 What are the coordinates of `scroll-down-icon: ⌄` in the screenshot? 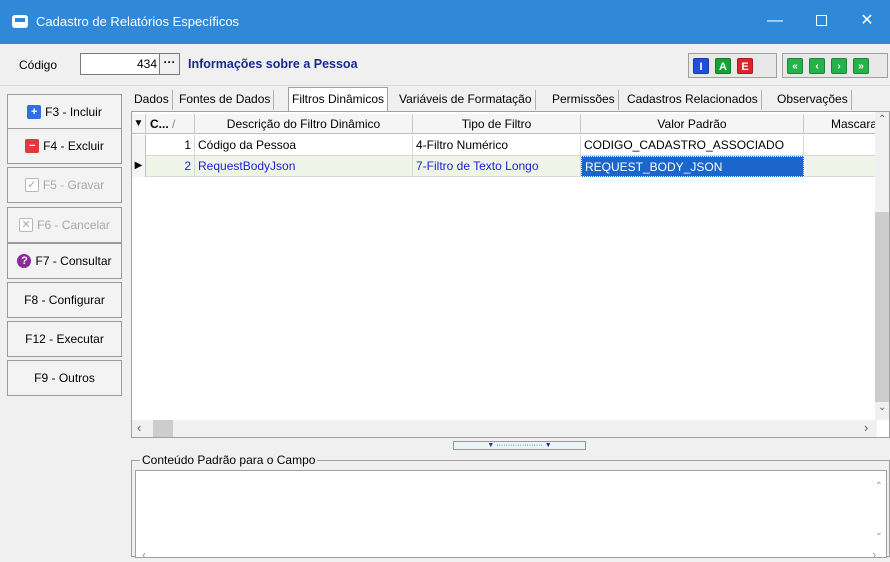 It's located at (882, 407).